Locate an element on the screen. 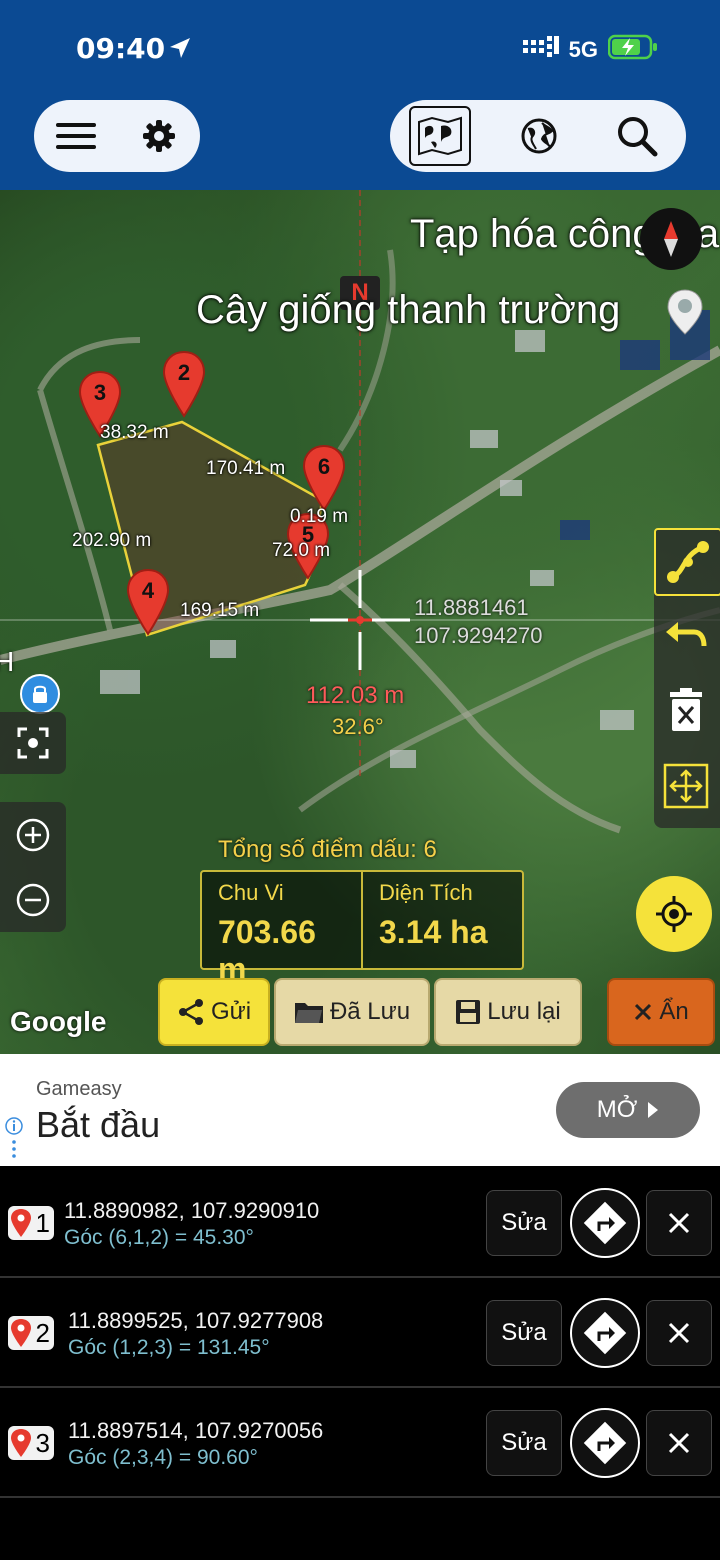 The width and height of the screenshot is (720, 1560). area-cell: Diện Tích 3.14 ha is located at coordinates (441, 920).